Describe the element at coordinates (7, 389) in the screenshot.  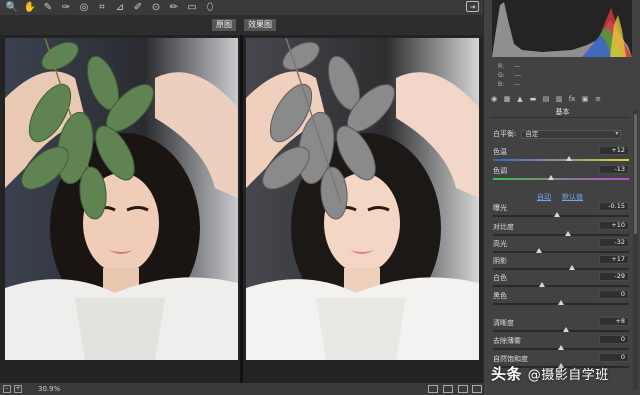
I see `zoom-out-button: -` at that location.